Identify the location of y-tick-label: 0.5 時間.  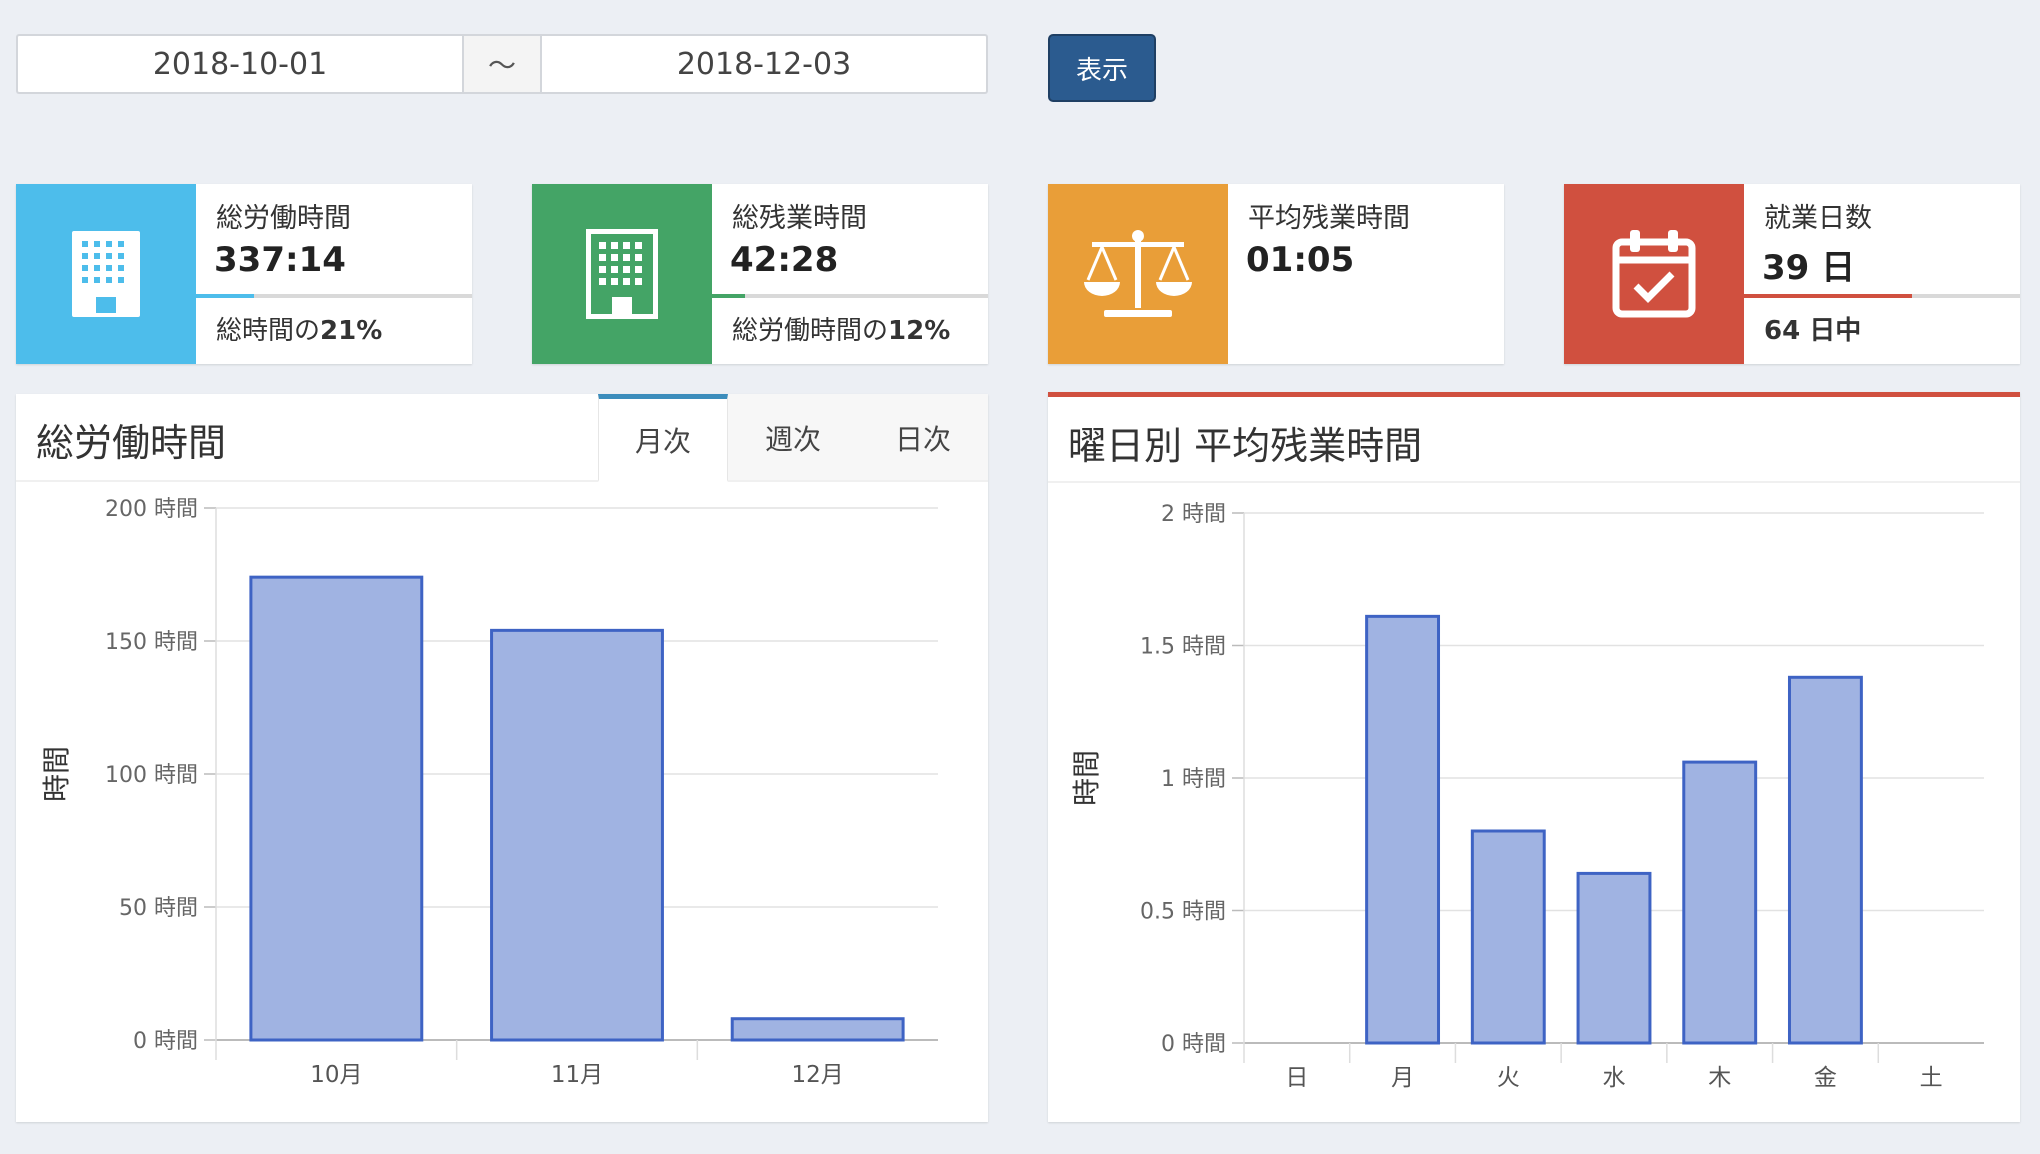
(1183, 912).